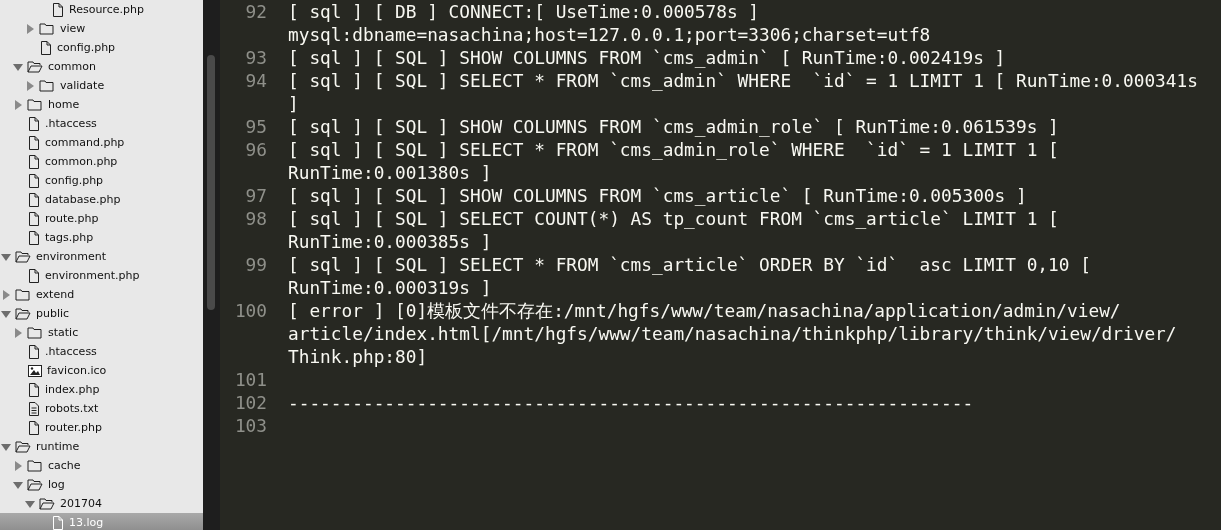  I want to click on text-file-icon, so click(34, 408).